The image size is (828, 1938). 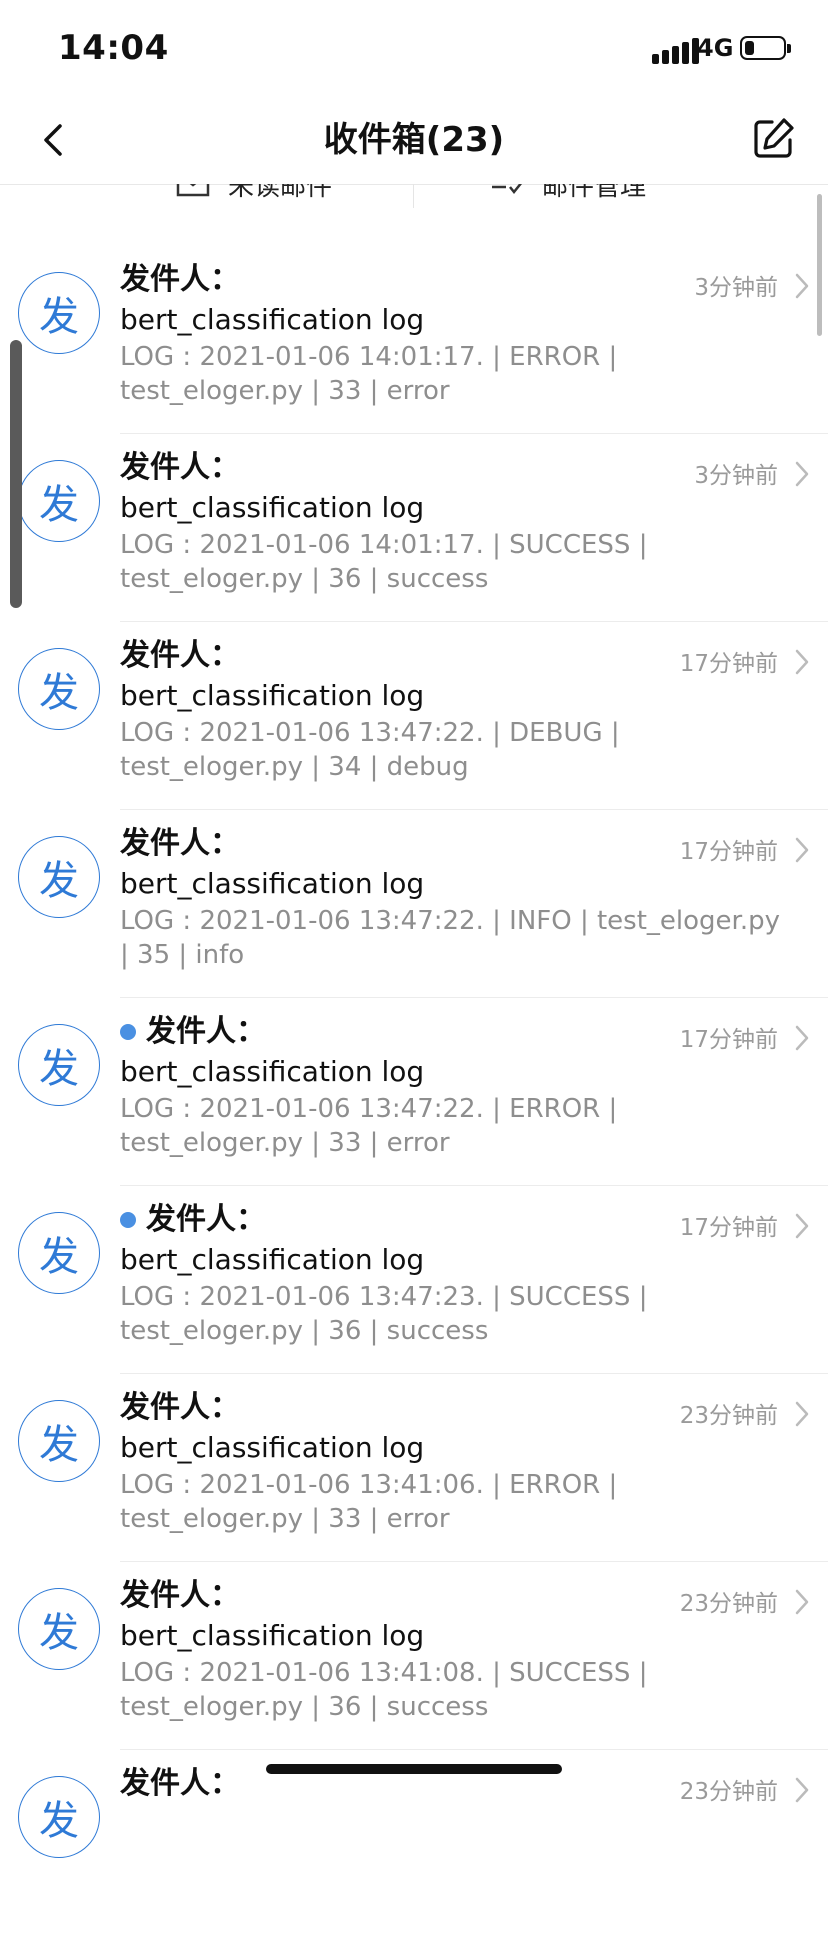 What do you see at coordinates (715, 48) in the screenshot?
I see `network-type: 4G` at bounding box center [715, 48].